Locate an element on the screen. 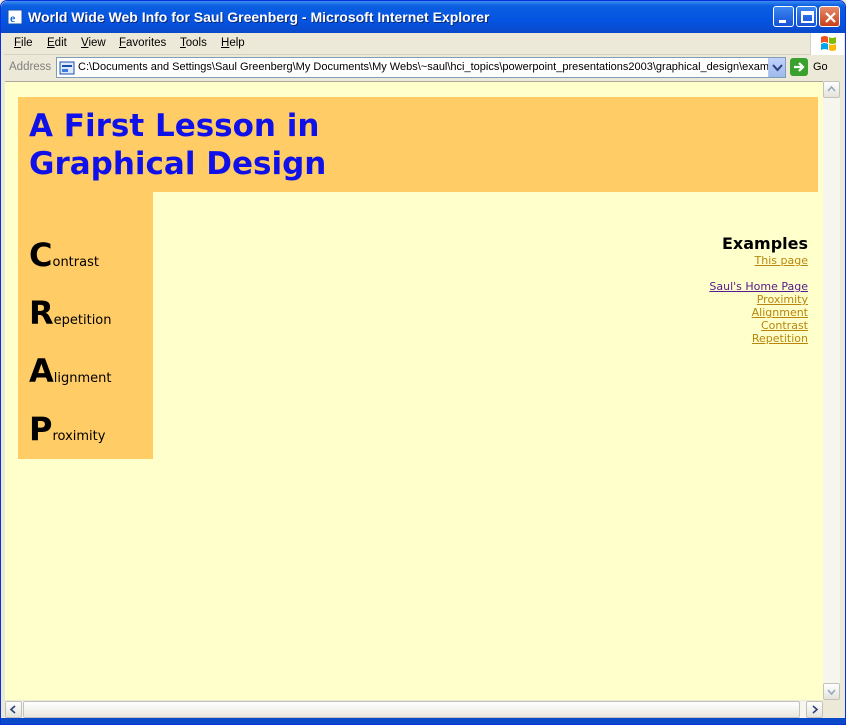 This screenshot has width=846, height=725. horizontal-scrollbar is located at coordinates (414, 709).